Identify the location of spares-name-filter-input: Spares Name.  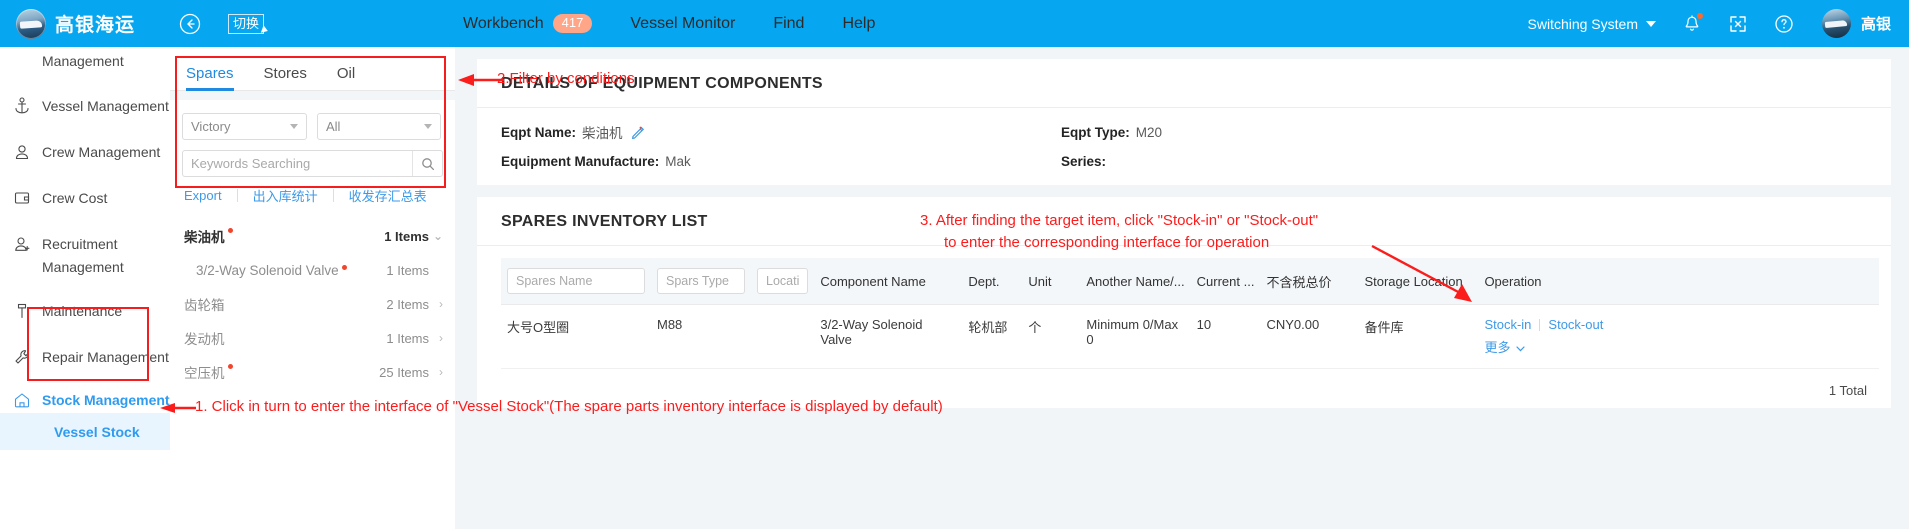
(576, 281).